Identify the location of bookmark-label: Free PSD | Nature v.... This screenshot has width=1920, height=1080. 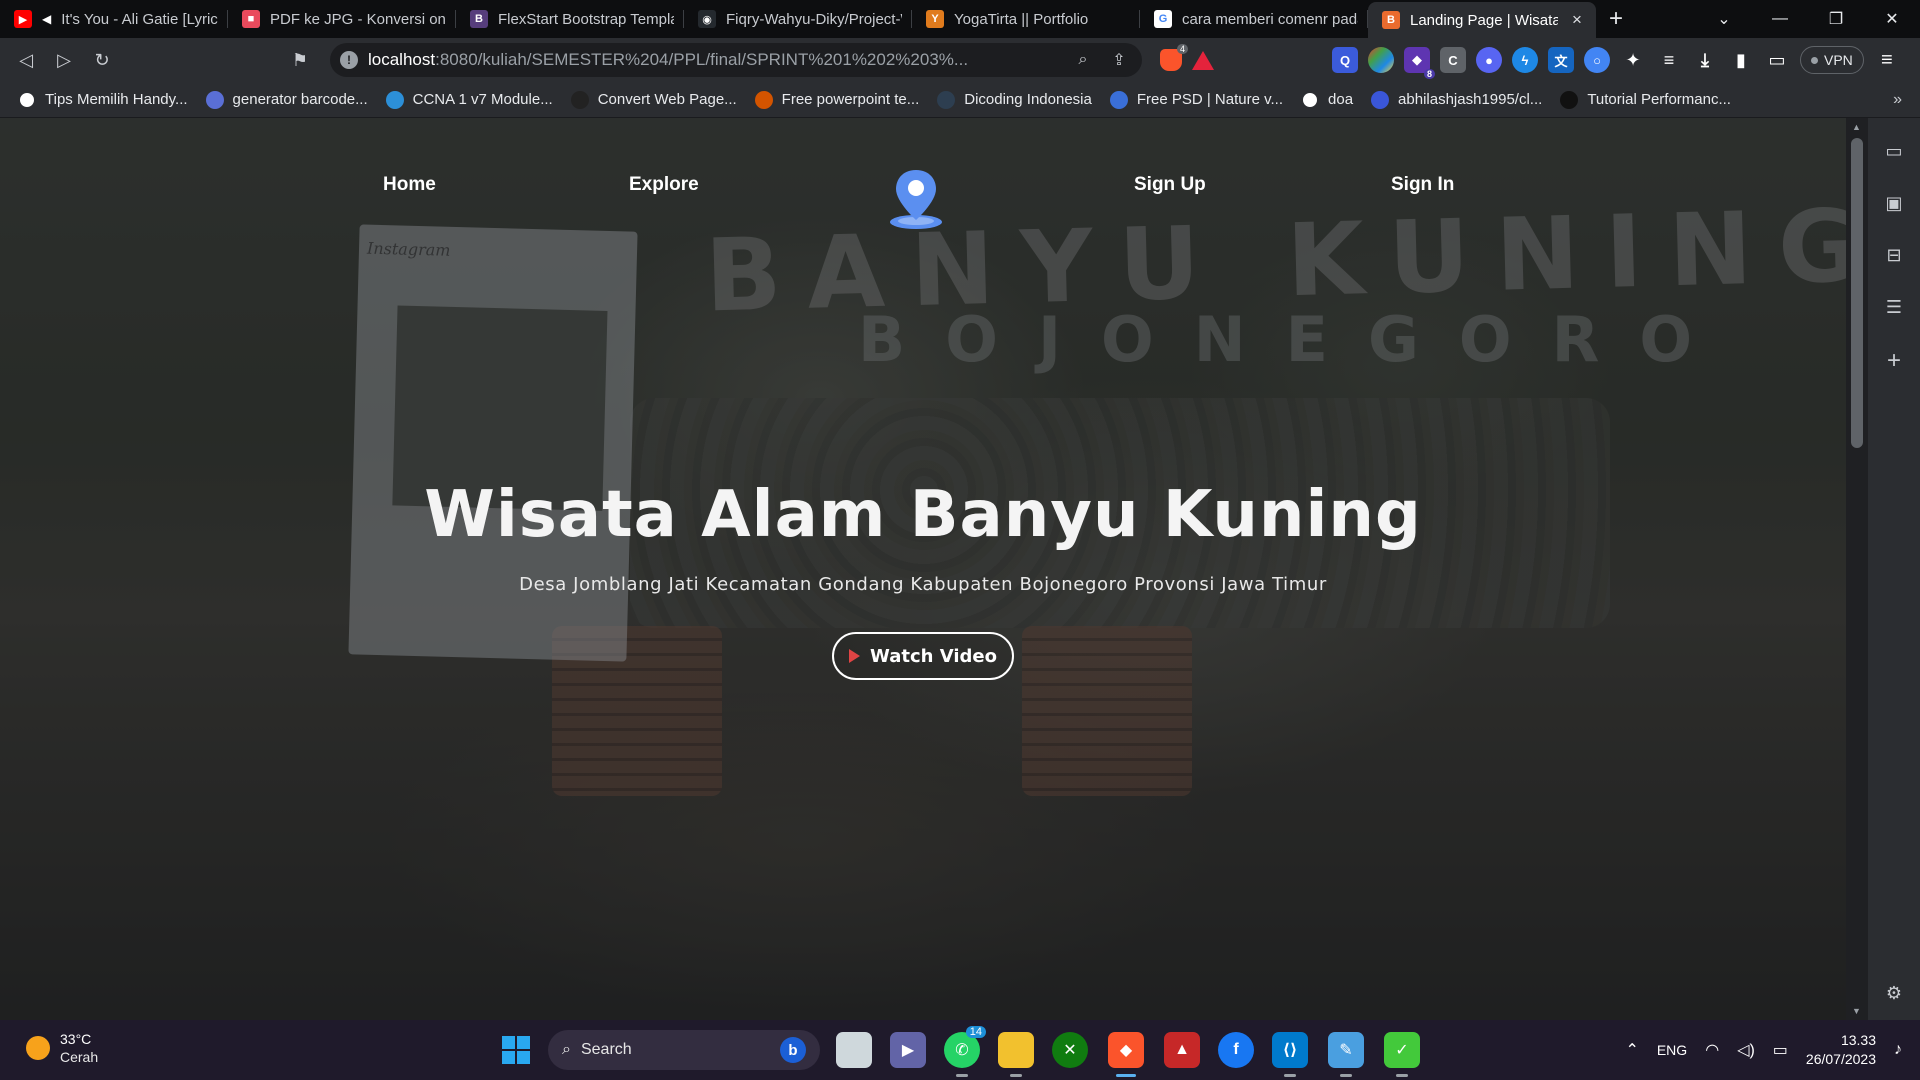
(1210, 99).